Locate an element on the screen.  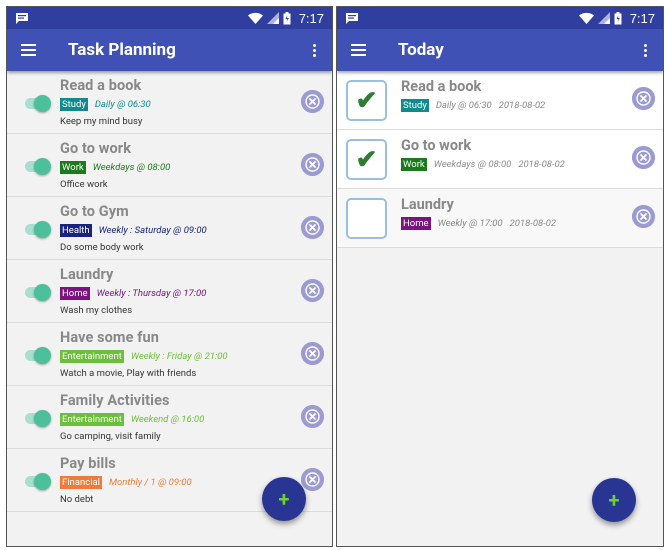
task-schedule: Weekend @ 16:00 is located at coordinates (167, 419).